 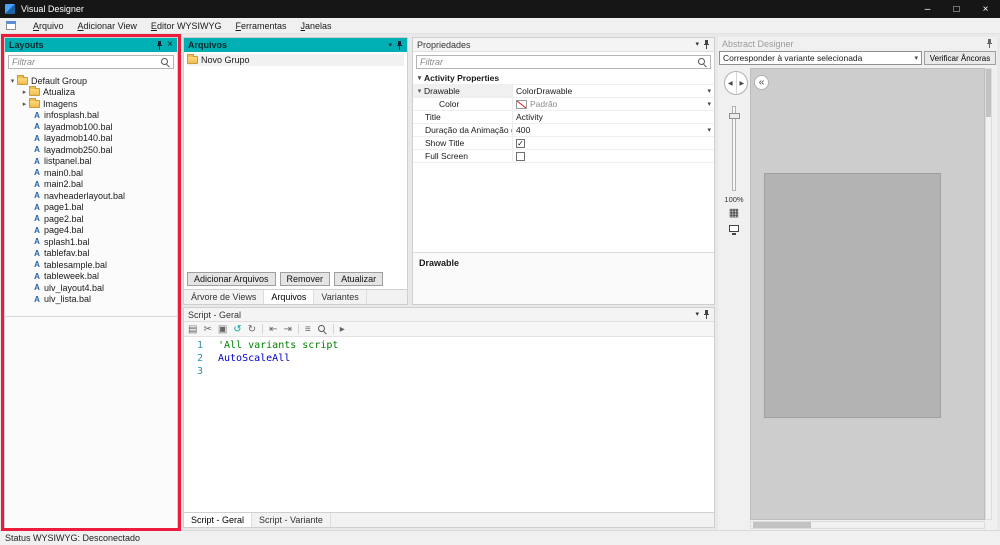 What do you see at coordinates (520, 143) in the screenshot?
I see `show-title-checkbox` at bounding box center [520, 143].